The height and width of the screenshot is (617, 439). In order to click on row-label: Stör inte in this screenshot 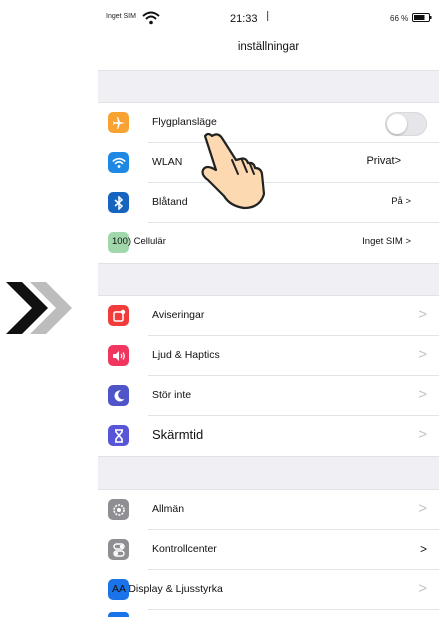, I will do `click(172, 395)`.